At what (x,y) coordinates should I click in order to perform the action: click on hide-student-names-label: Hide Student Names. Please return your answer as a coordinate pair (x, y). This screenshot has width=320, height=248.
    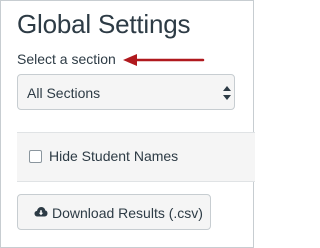
    Looking at the image, I should click on (113, 156).